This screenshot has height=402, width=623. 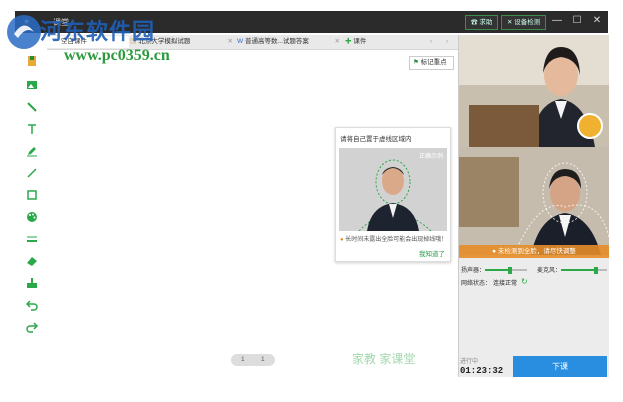 I want to click on line-icon, so click(x=32, y=173).